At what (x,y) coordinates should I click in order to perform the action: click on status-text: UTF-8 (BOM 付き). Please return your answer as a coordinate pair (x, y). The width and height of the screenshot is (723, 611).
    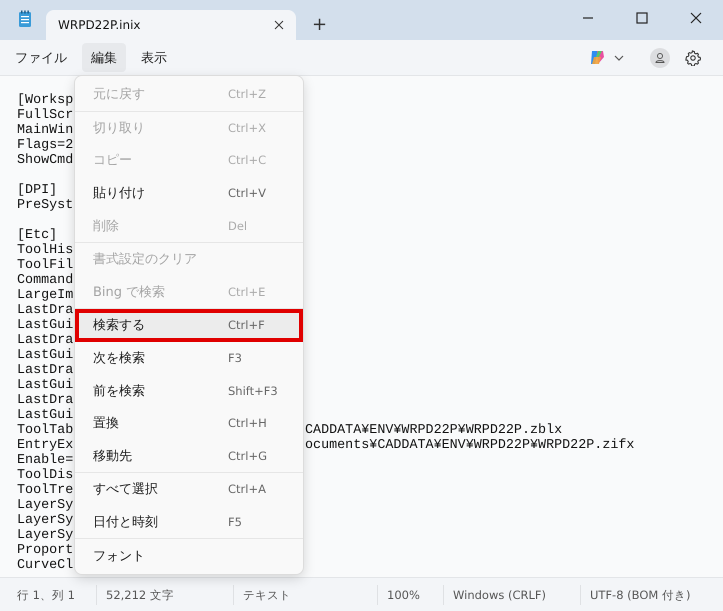
    Looking at the image, I should click on (640, 595).